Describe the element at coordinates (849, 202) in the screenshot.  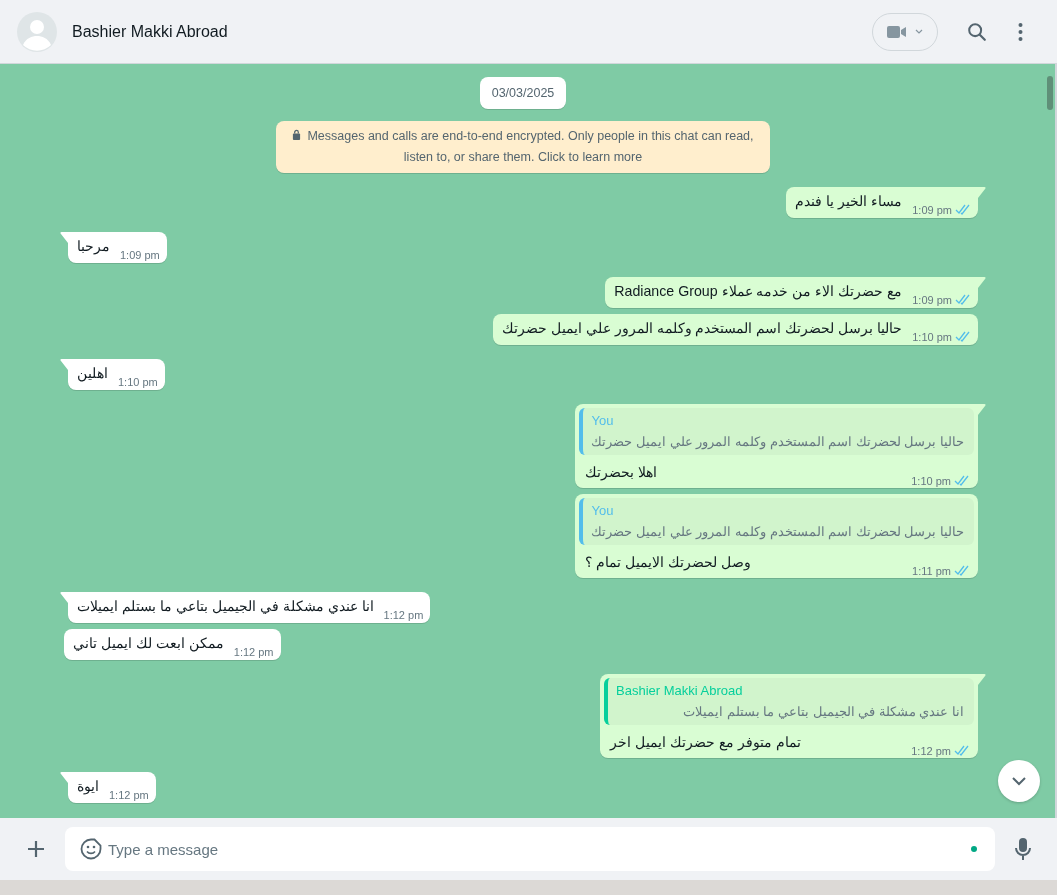
I see `message-text: مساء الخير يا فندم` at that location.